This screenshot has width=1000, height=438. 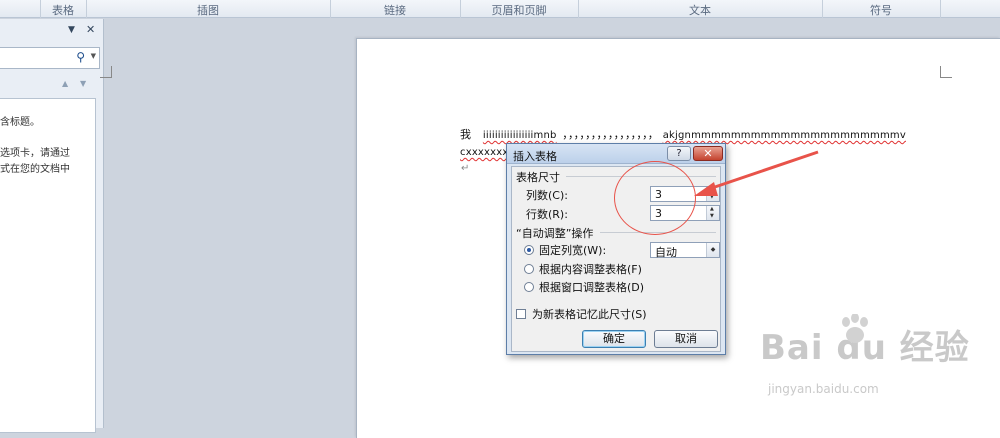 What do you see at coordinates (93, 56) in the screenshot?
I see `chevron-down-icon: ▼` at bounding box center [93, 56].